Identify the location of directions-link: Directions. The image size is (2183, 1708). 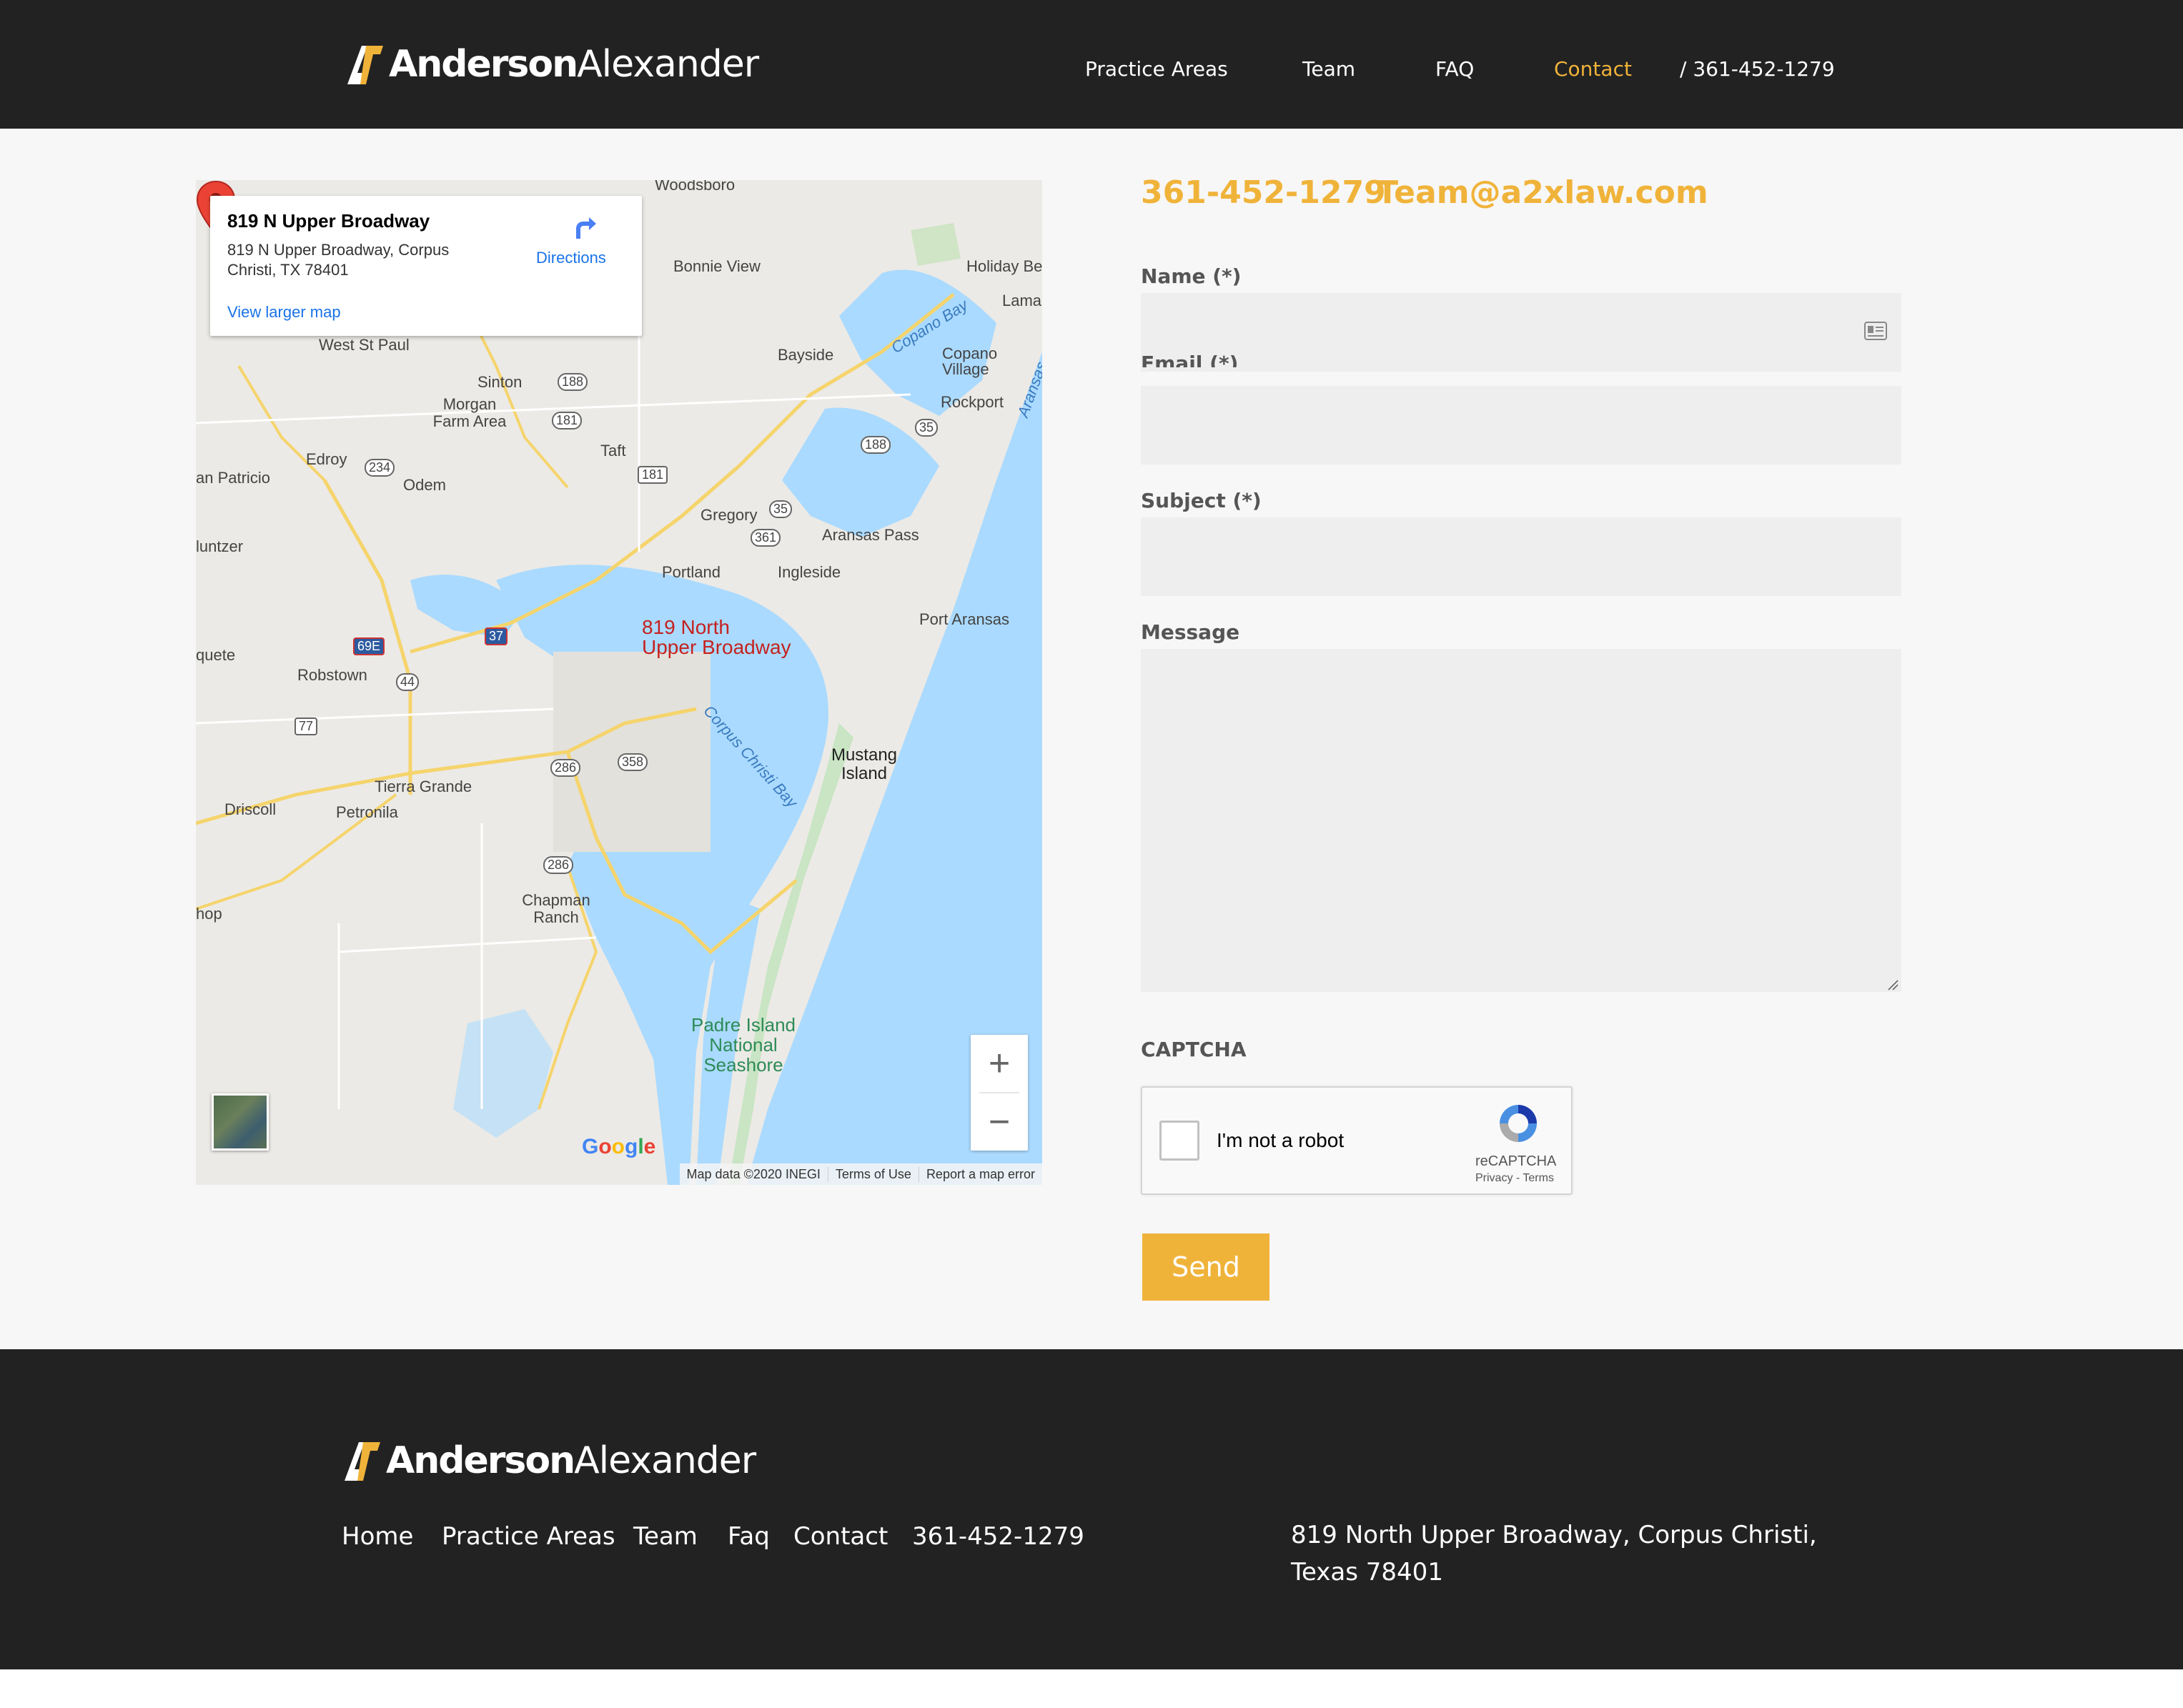
(571, 258).